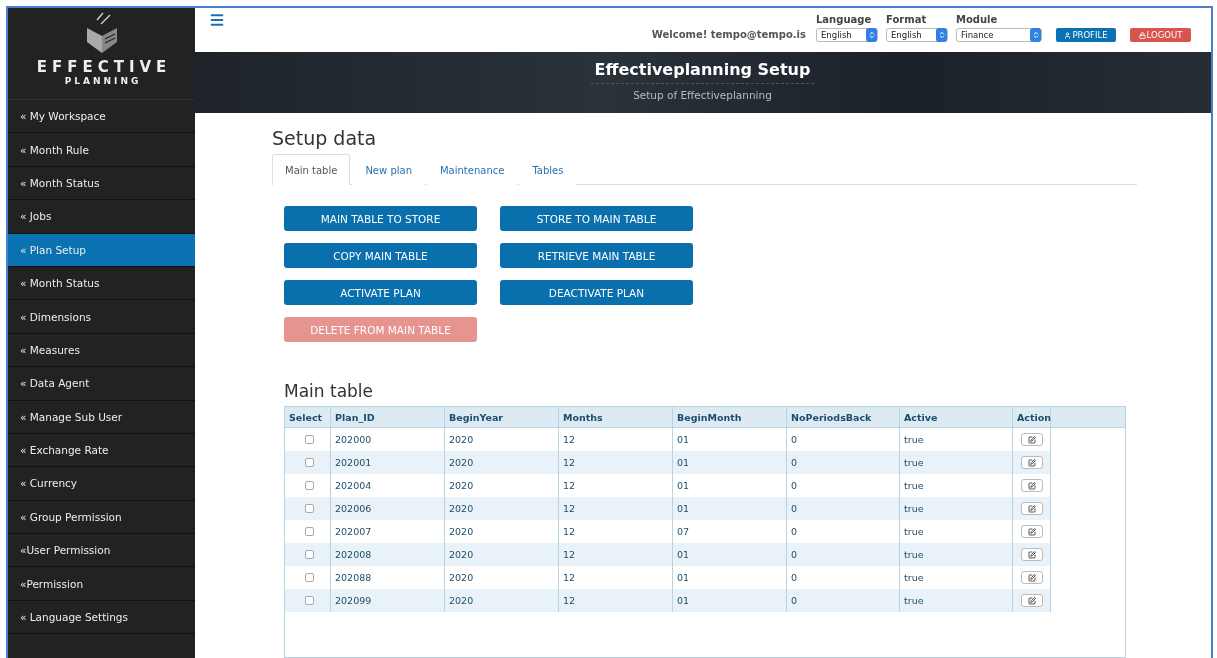 Image resolution: width=1217 pixels, height=658 pixels. I want to click on select-field: Finance, so click(999, 35).